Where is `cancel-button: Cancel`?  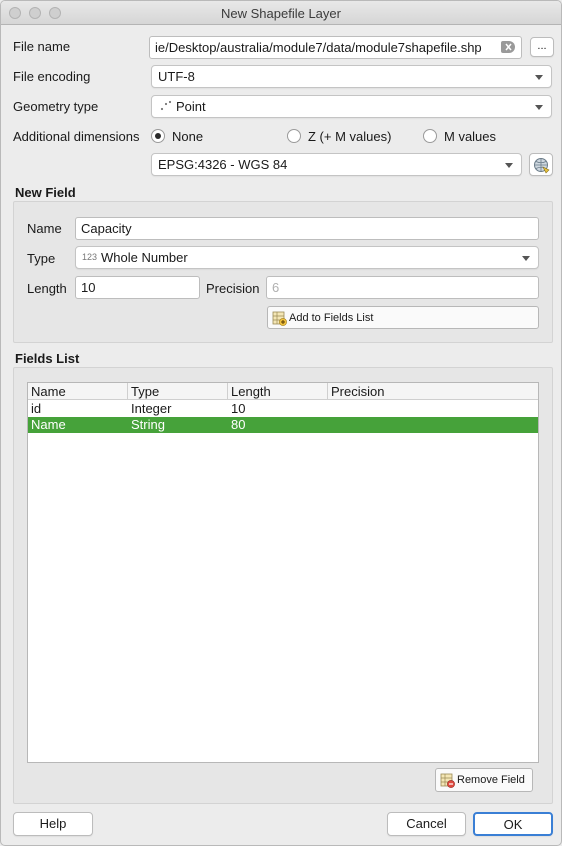 cancel-button: Cancel is located at coordinates (426, 824).